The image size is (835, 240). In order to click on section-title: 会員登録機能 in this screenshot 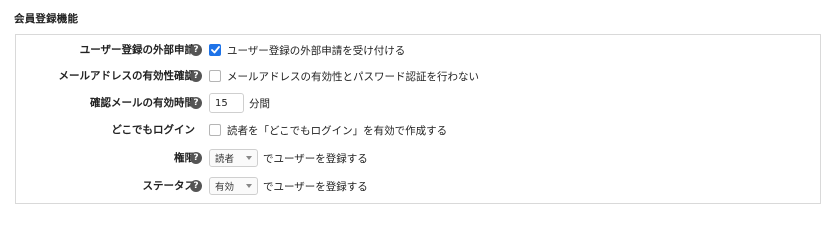, I will do `click(46, 19)`.